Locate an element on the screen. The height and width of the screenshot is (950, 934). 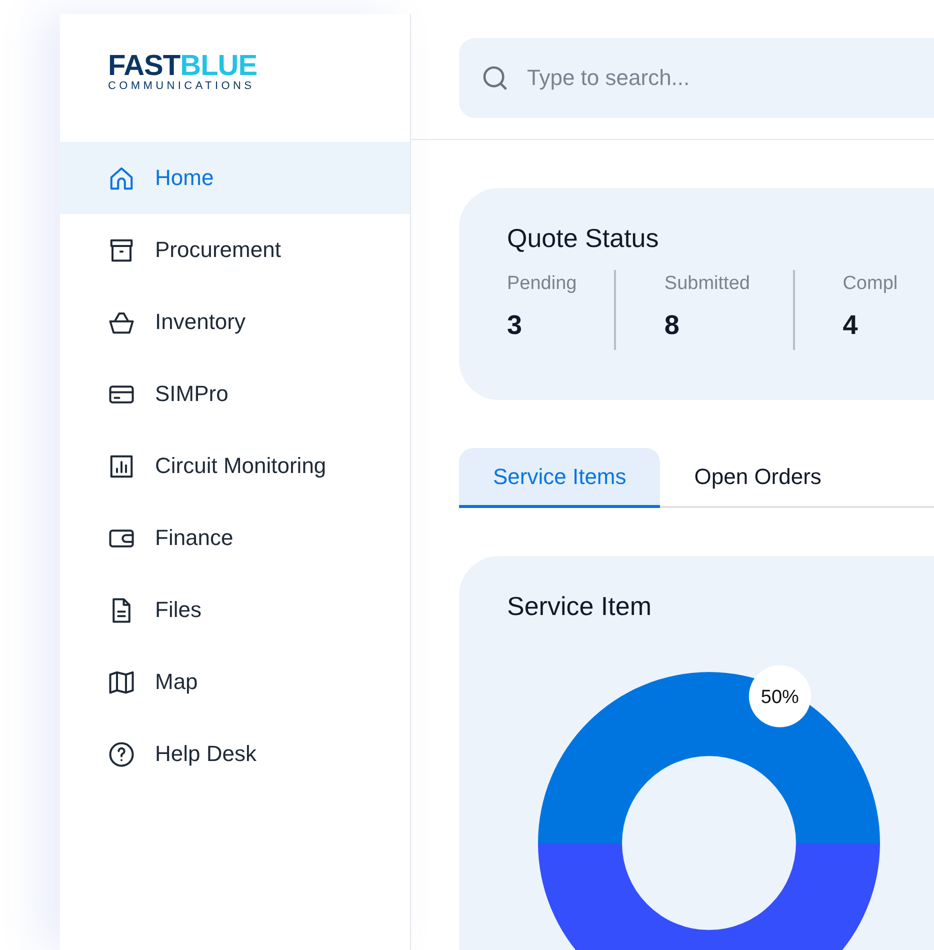
sidebar-item: Procurement is located at coordinates (235, 250).